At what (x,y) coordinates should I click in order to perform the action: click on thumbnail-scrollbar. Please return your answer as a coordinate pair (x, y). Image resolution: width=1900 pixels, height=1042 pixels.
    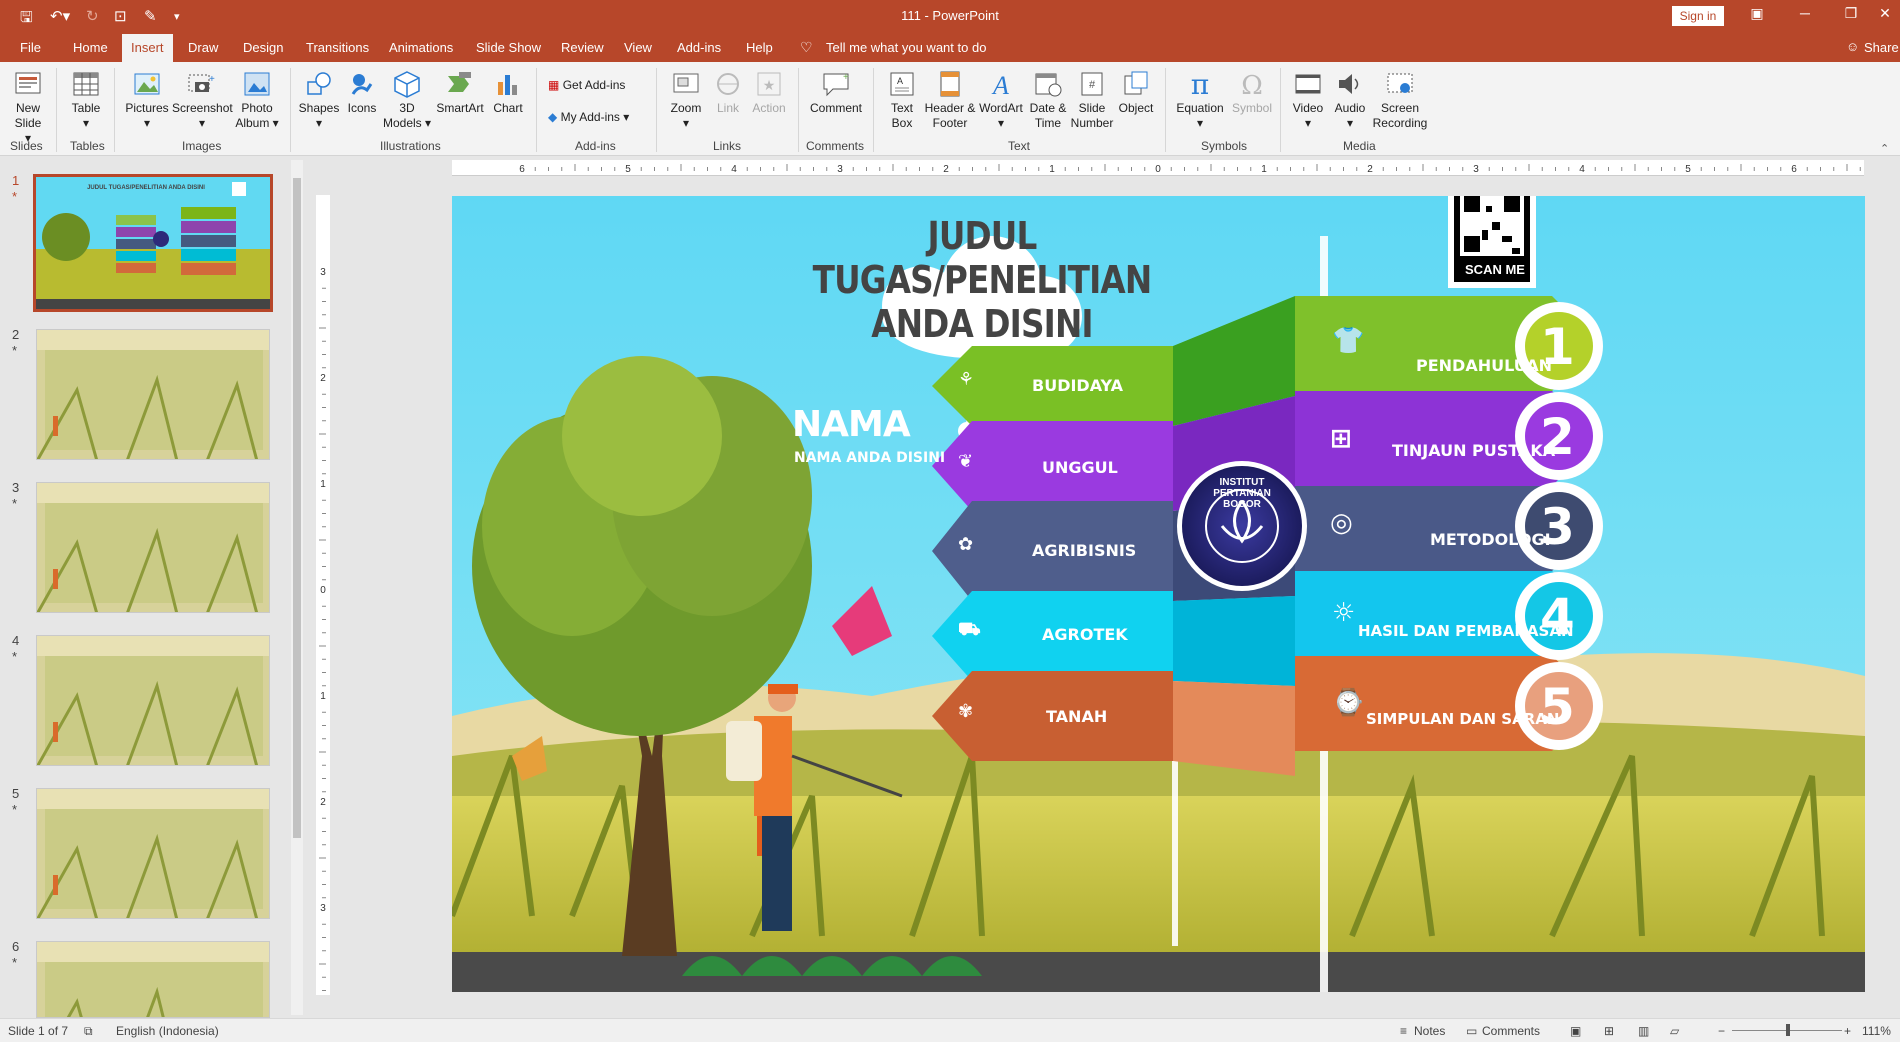
    Looking at the image, I should click on (297, 587).